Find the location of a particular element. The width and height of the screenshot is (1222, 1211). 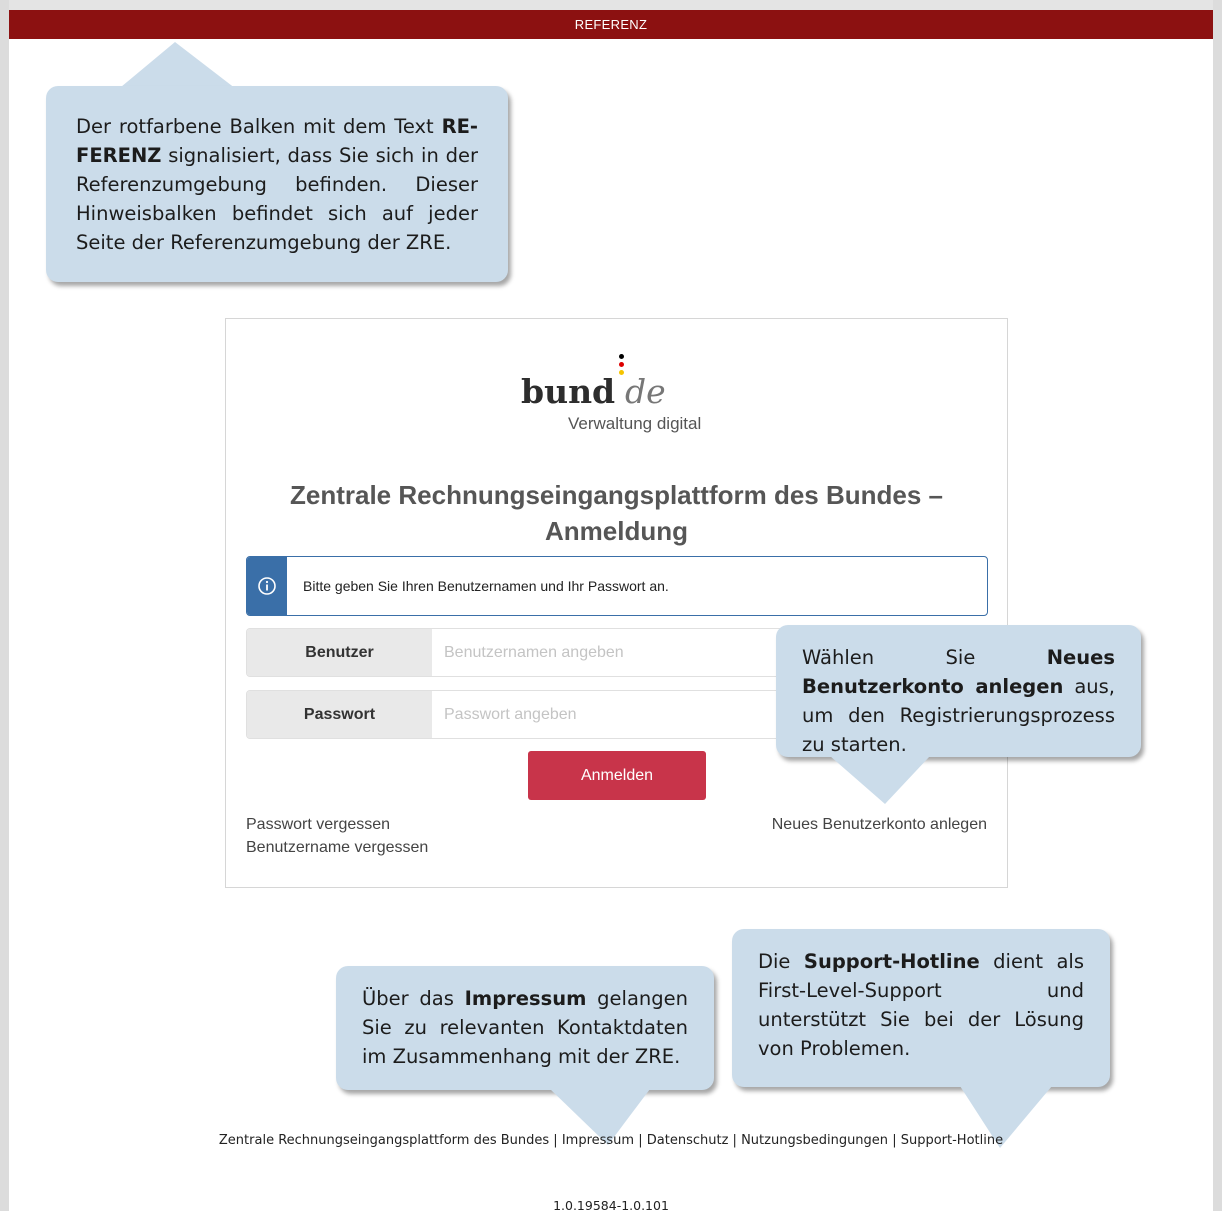

callout-account-text-1: Wählen Sie is located at coordinates (924, 657).